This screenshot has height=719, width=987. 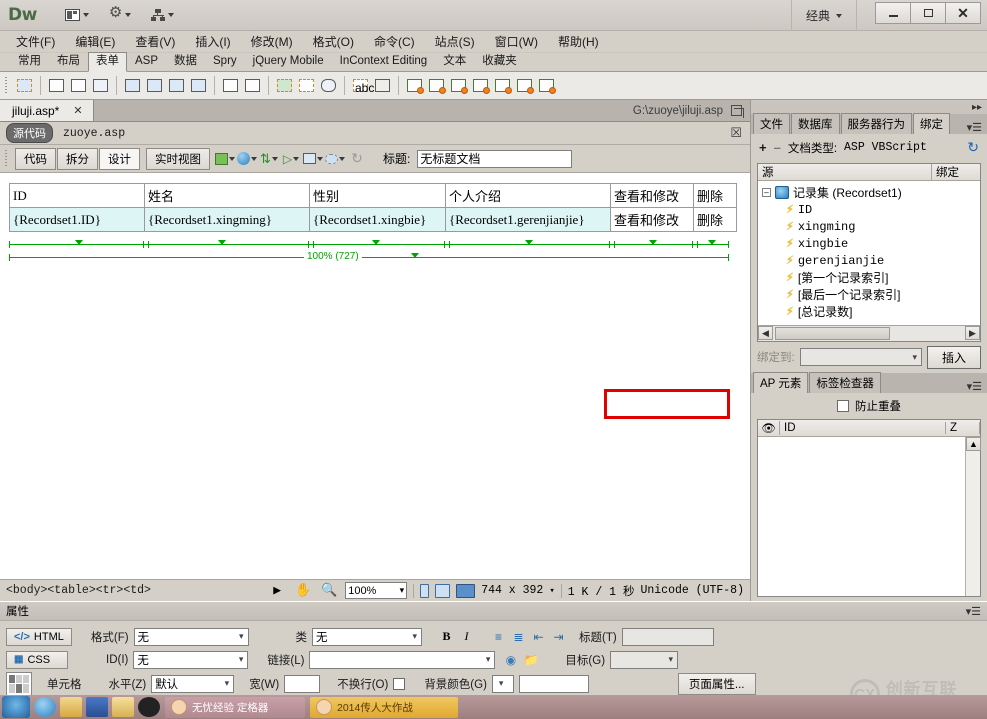 I want to click on nowrap-checkbox, so click(x=399, y=683).